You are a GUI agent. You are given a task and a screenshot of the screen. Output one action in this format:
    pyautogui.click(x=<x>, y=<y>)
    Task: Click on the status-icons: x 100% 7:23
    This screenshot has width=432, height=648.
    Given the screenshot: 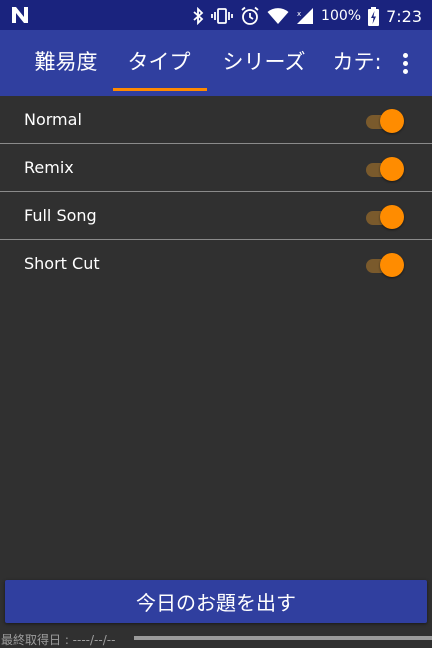 What is the action you would take?
    pyautogui.click(x=307, y=16)
    